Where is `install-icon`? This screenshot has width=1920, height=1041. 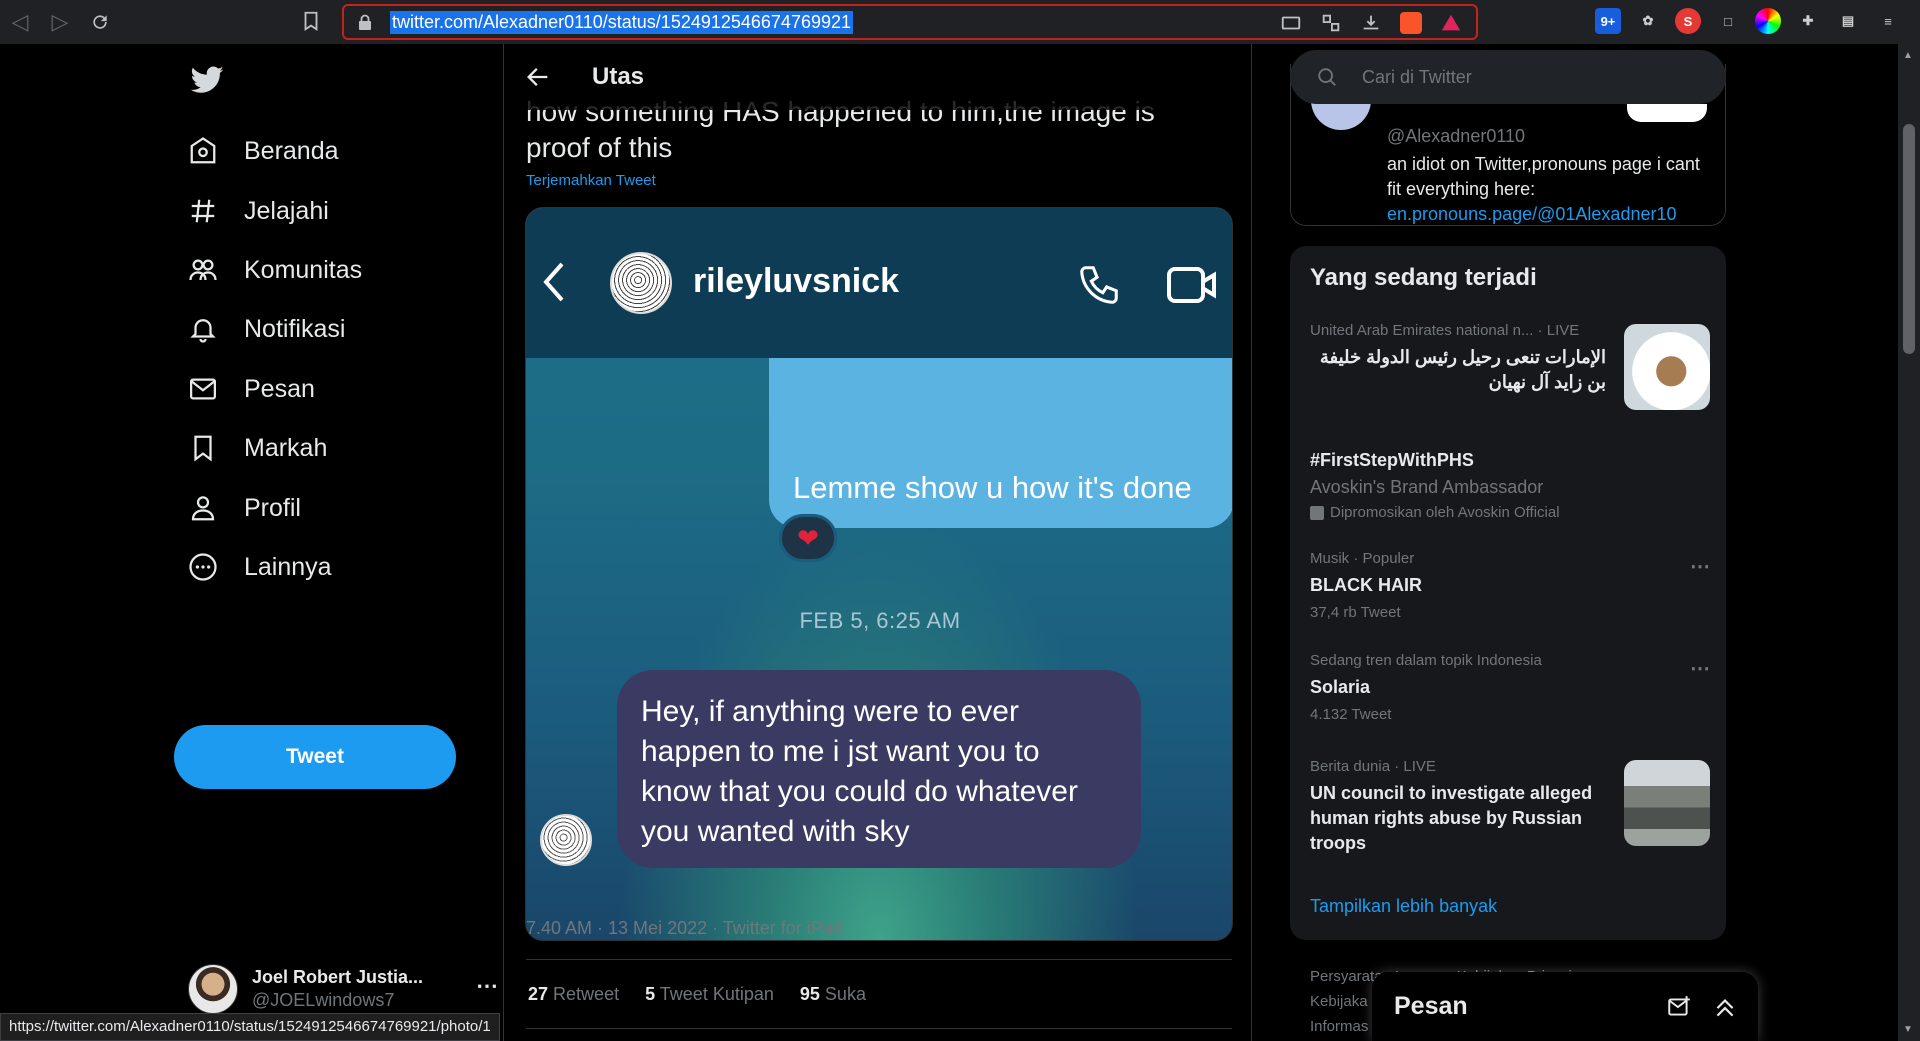 install-icon is located at coordinates (1371, 23).